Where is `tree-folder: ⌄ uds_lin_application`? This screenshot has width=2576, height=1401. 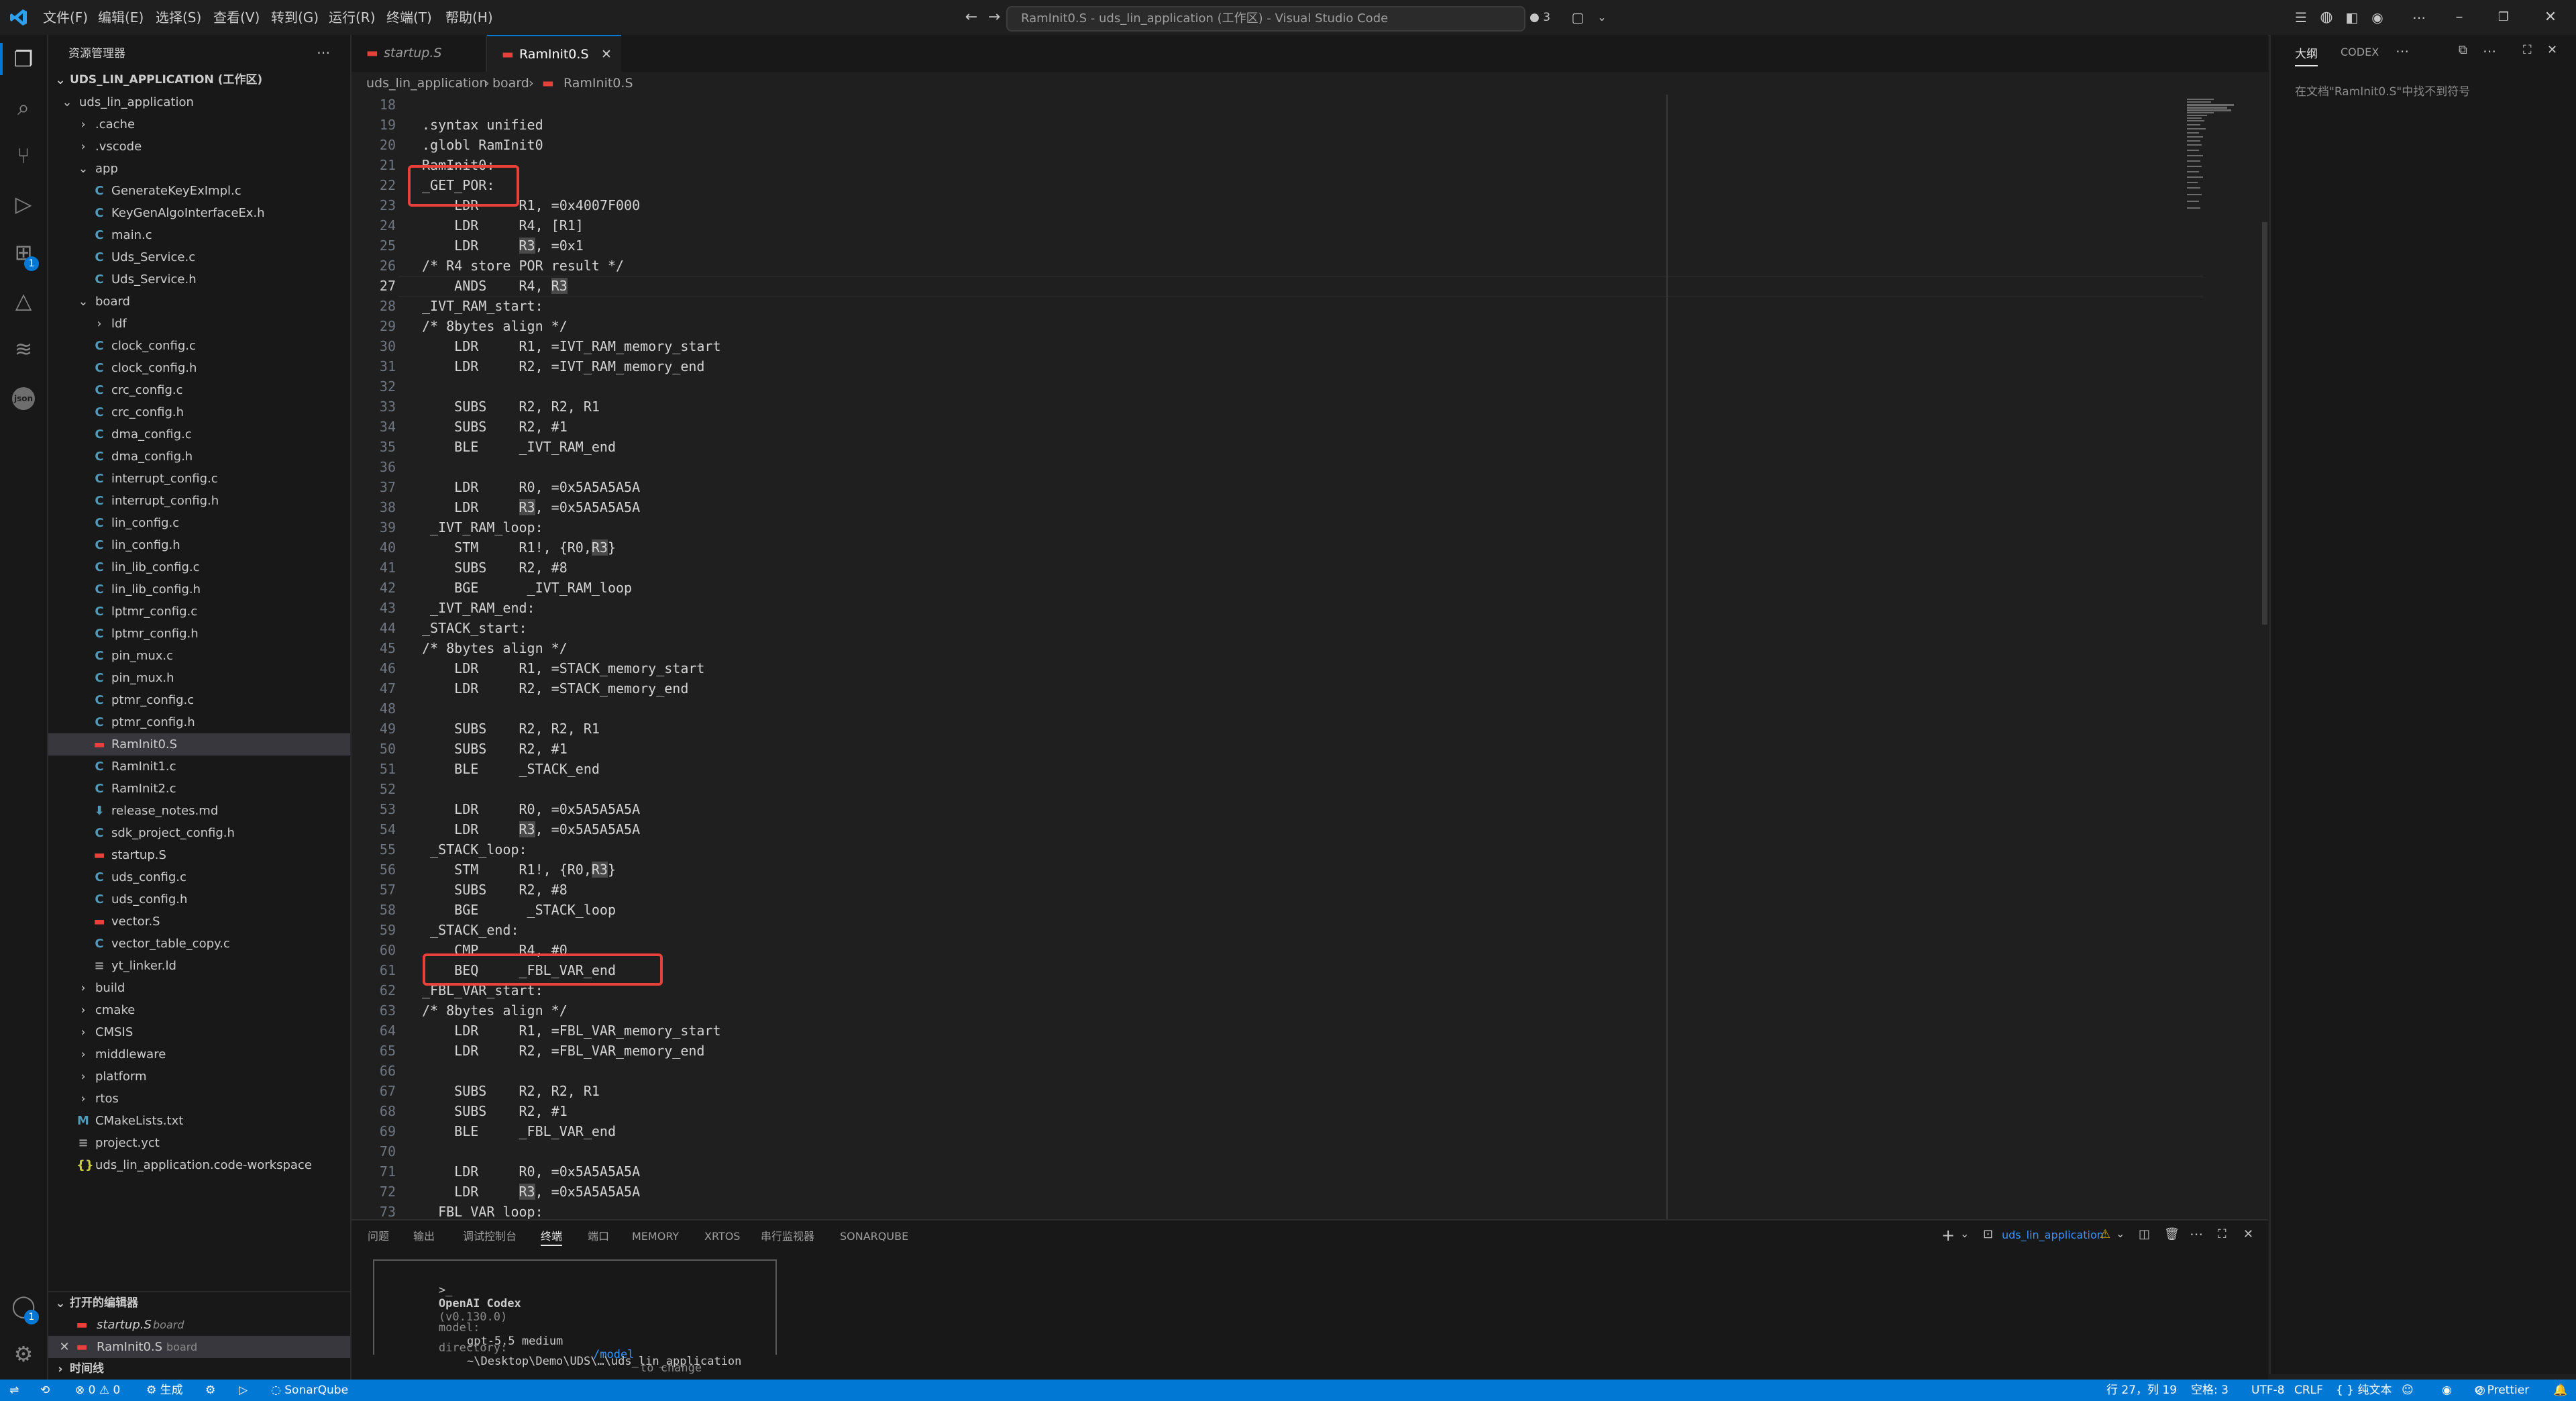
tree-folder: ⌄ uds_lin_application is located at coordinates (199, 102).